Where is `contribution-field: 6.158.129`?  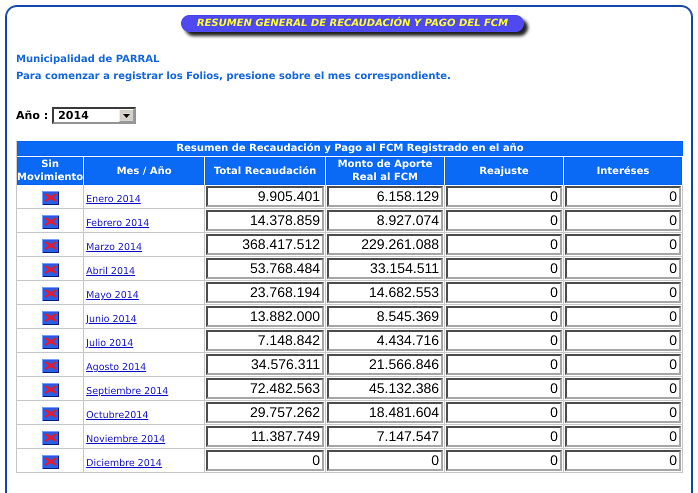 contribution-field: 6.158.129 is located at coordinates (385, 196).